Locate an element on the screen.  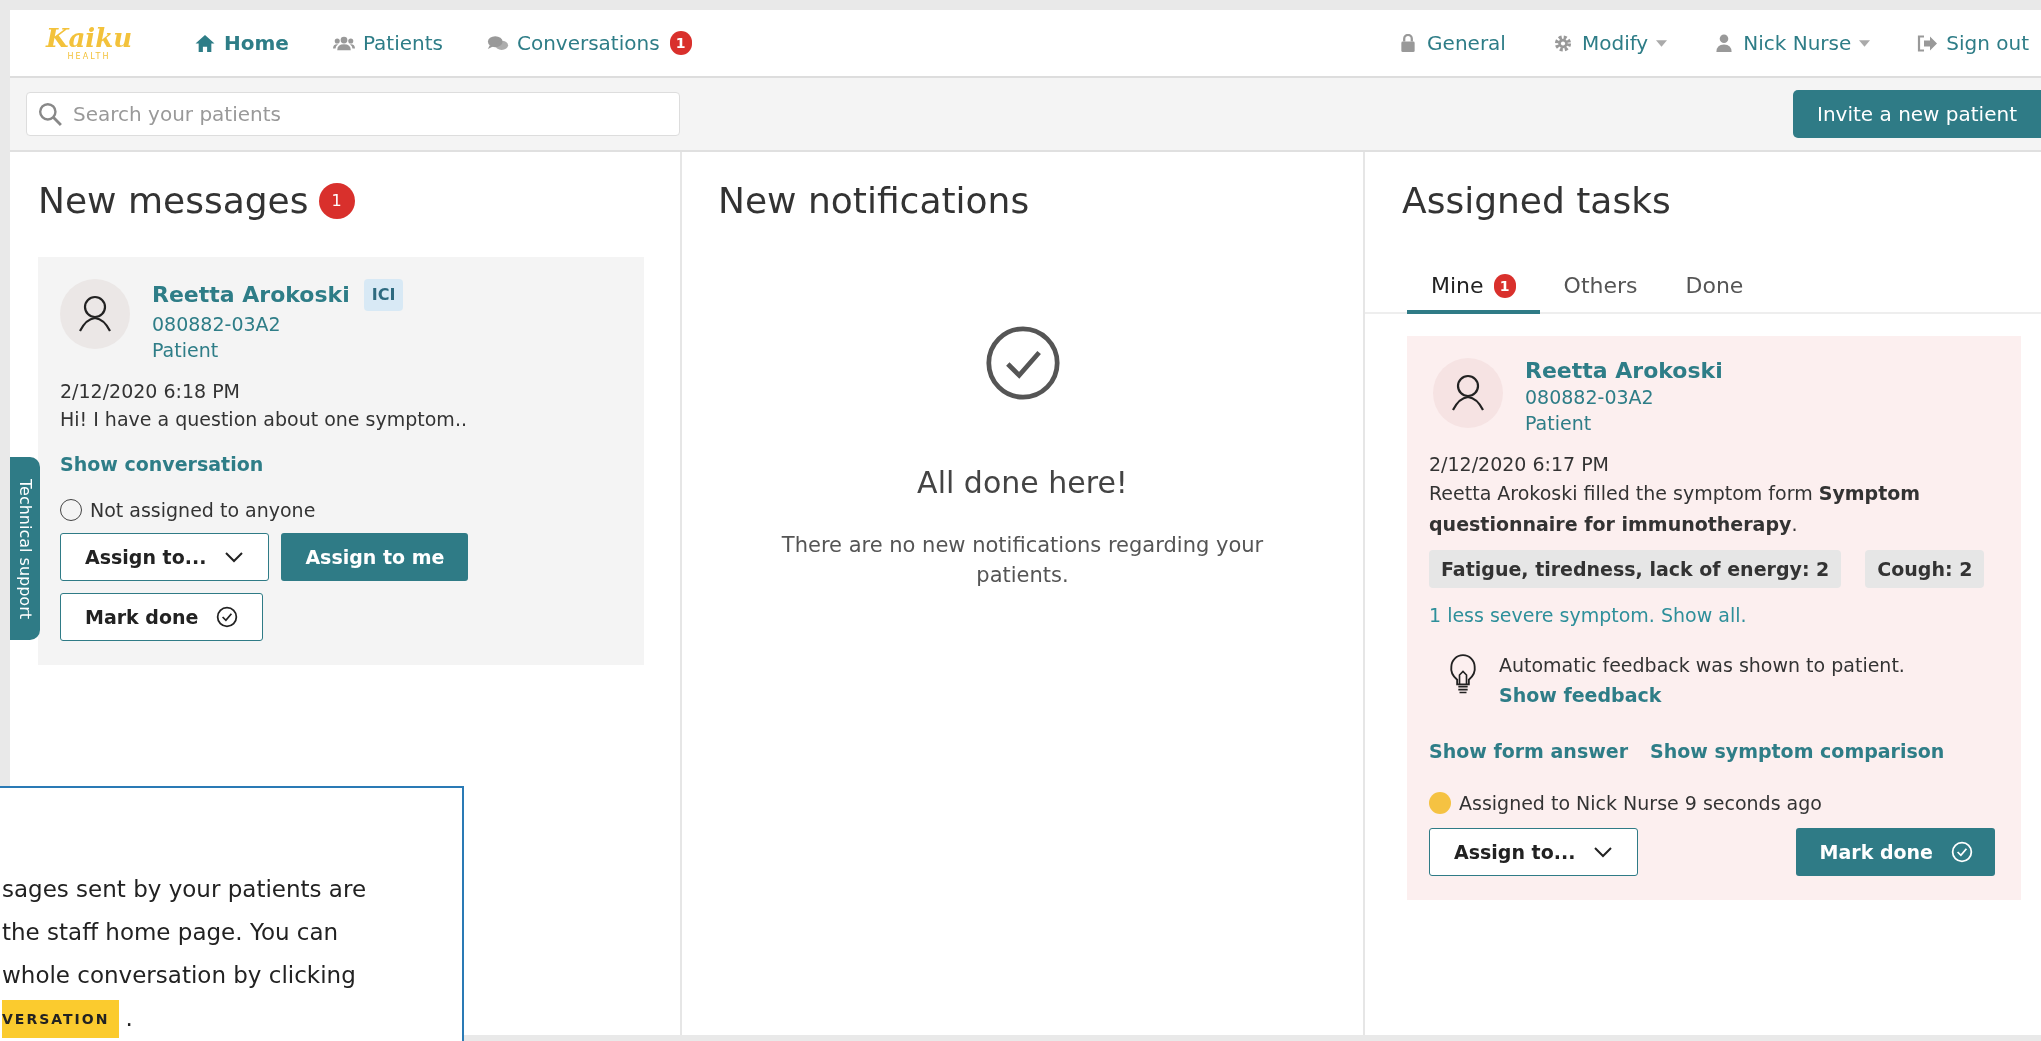
section-title: New notifications is located at coordinates (874, 200).